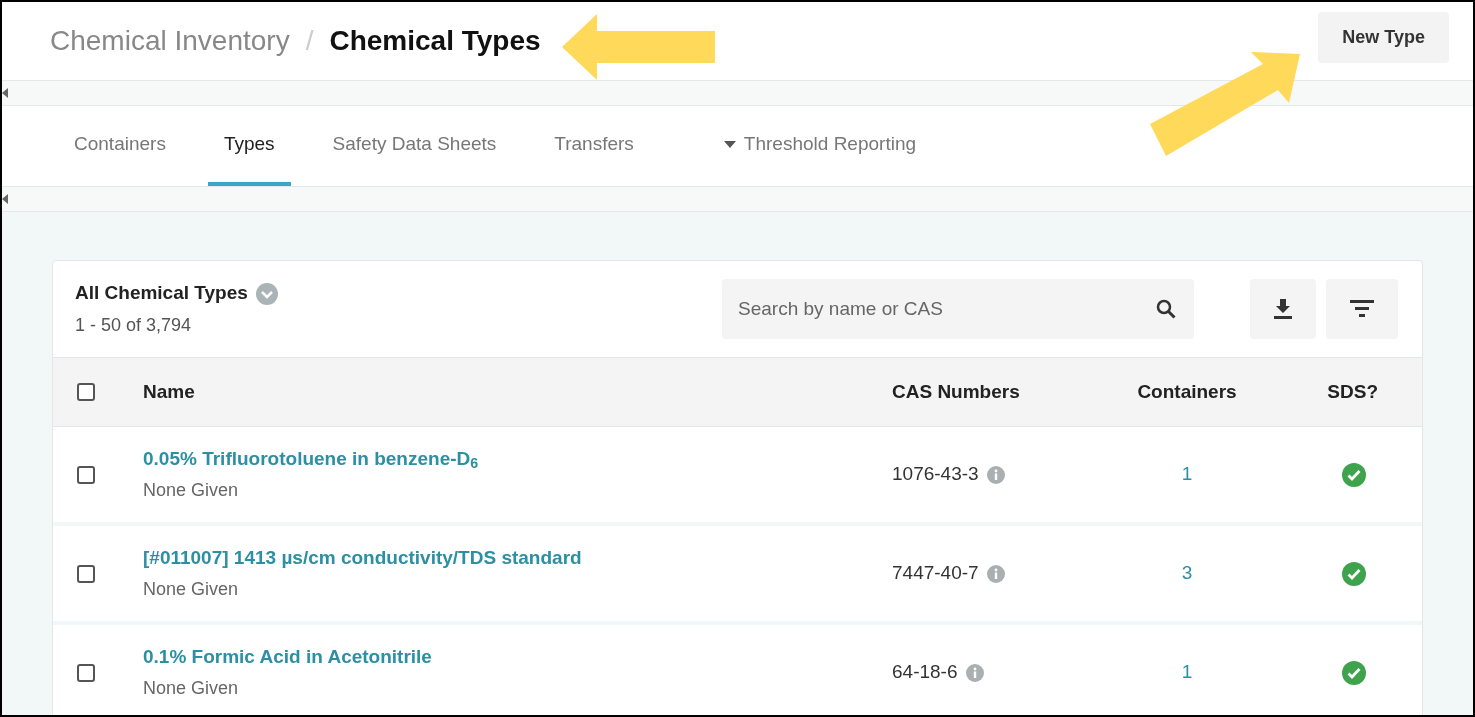  What do you see at coordinates (1383, 37) in the screenshot?
I see `new-type-button: New Type` at bounding box center [1383, 37].